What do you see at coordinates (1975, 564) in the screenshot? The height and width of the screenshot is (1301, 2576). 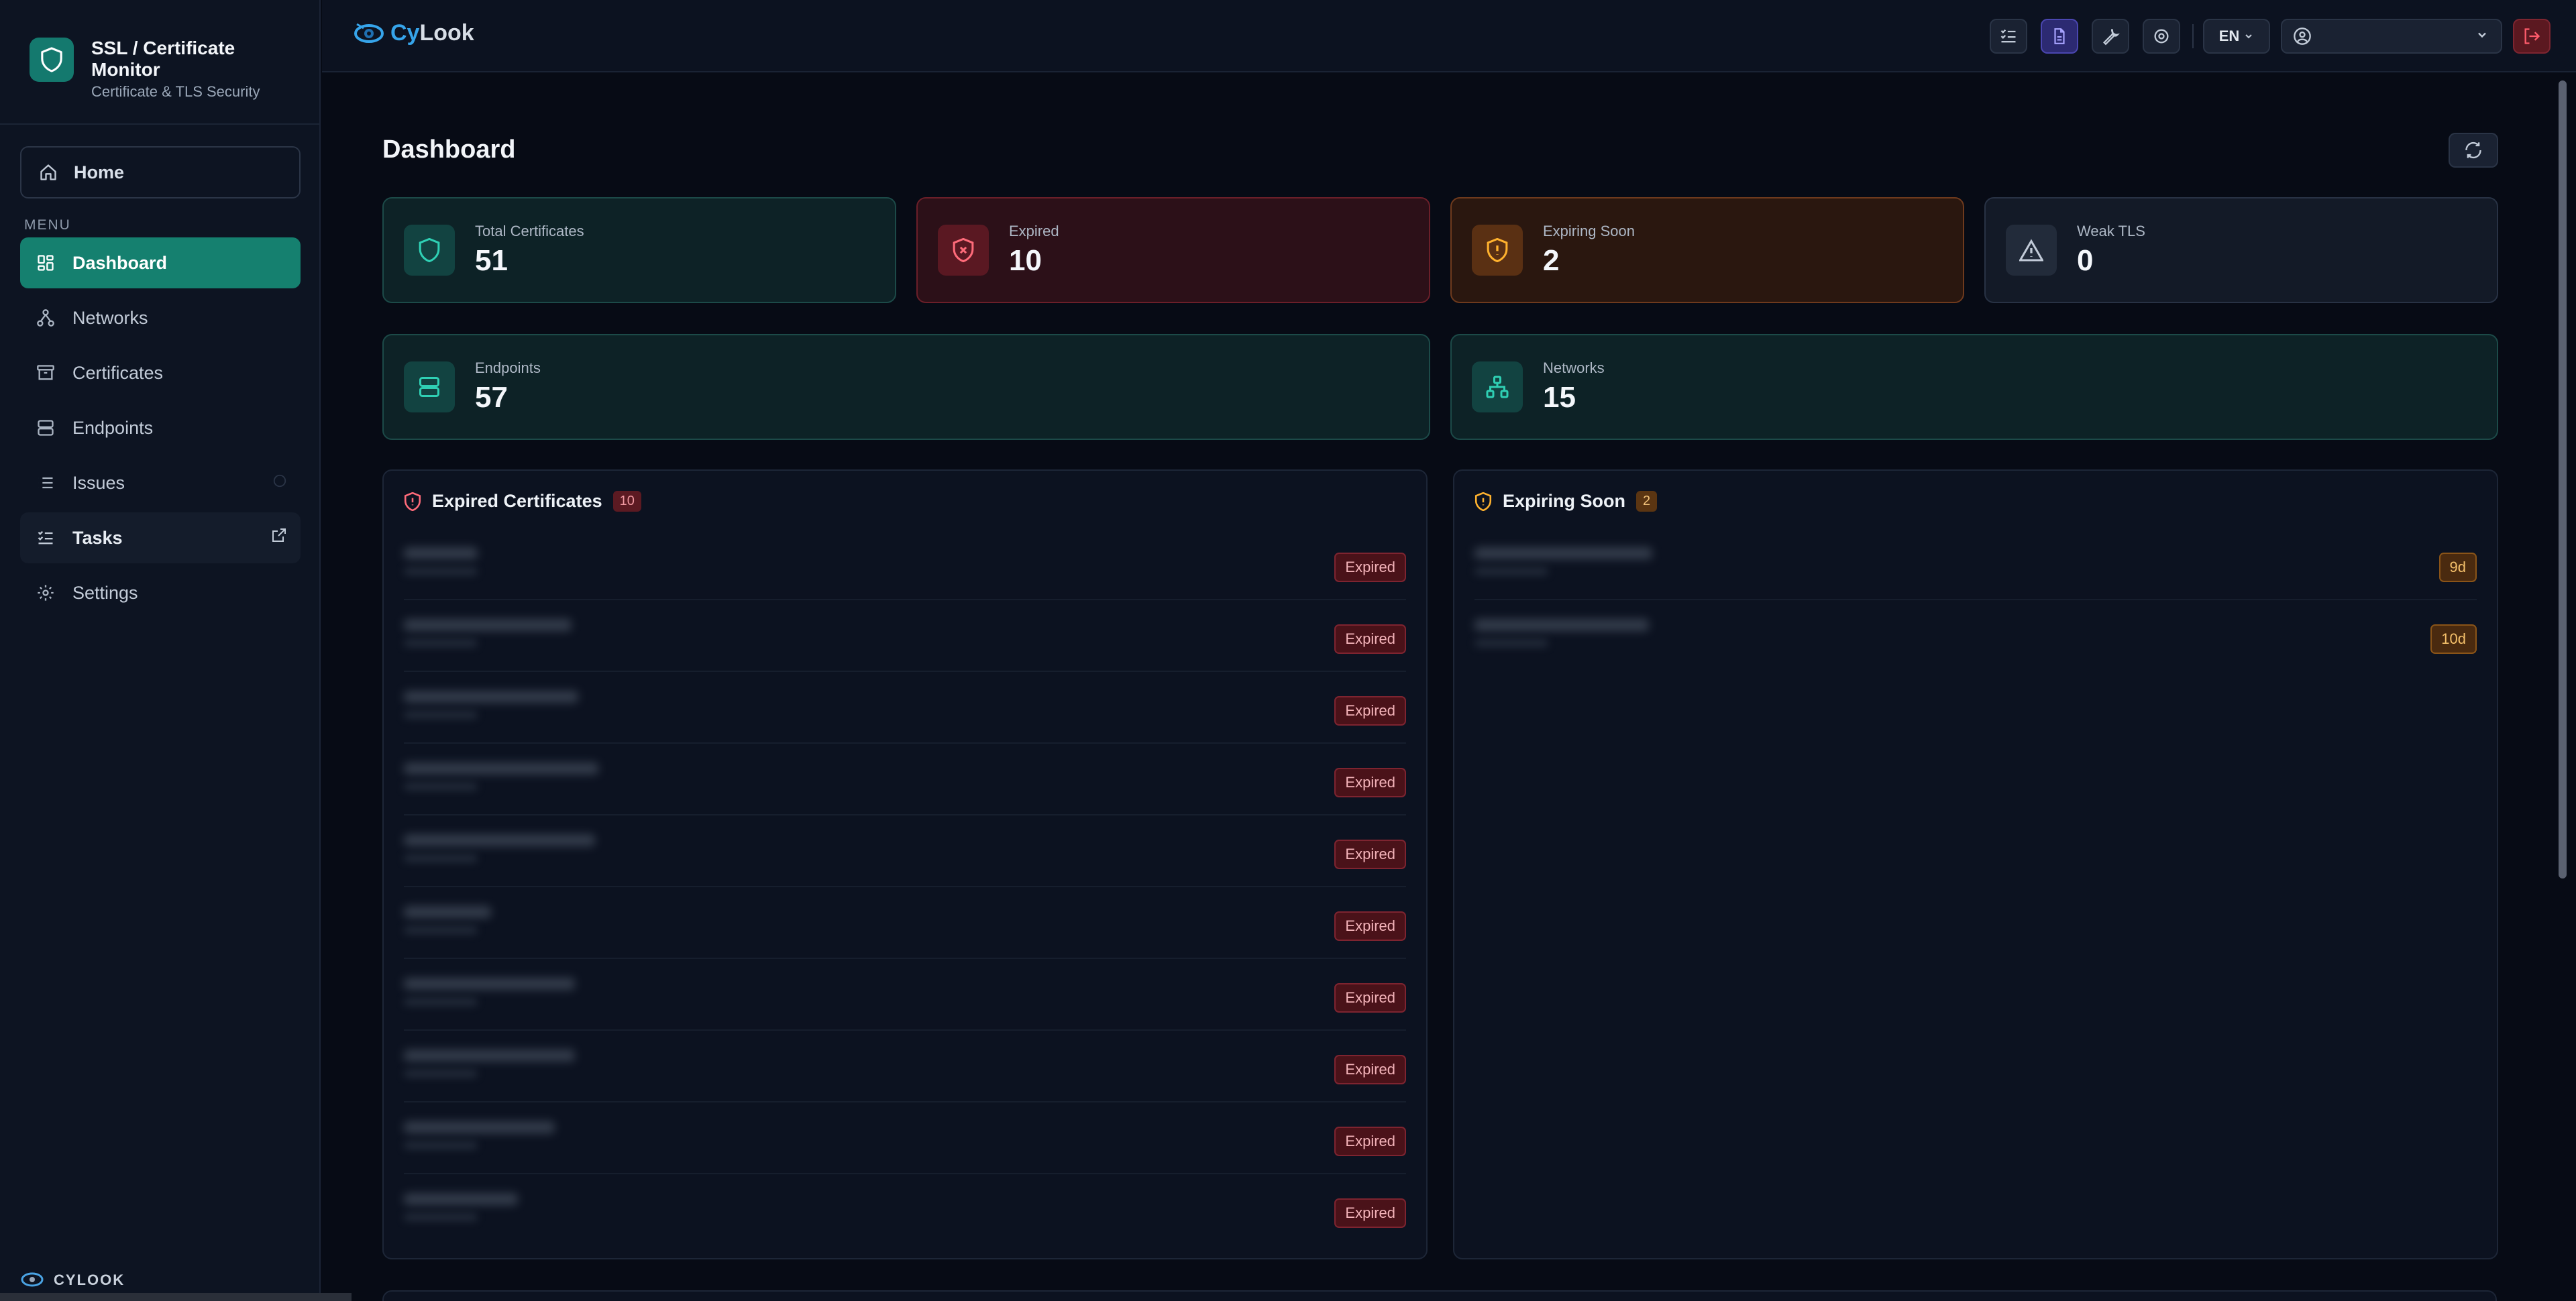 I see `list-item: 9d` at bounding box center [1975, 564].